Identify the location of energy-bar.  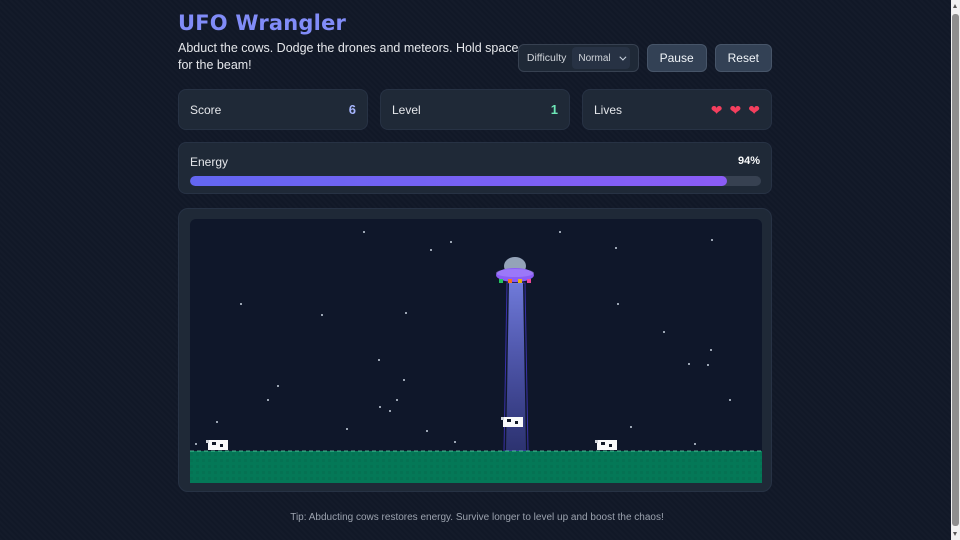
(475, 181).